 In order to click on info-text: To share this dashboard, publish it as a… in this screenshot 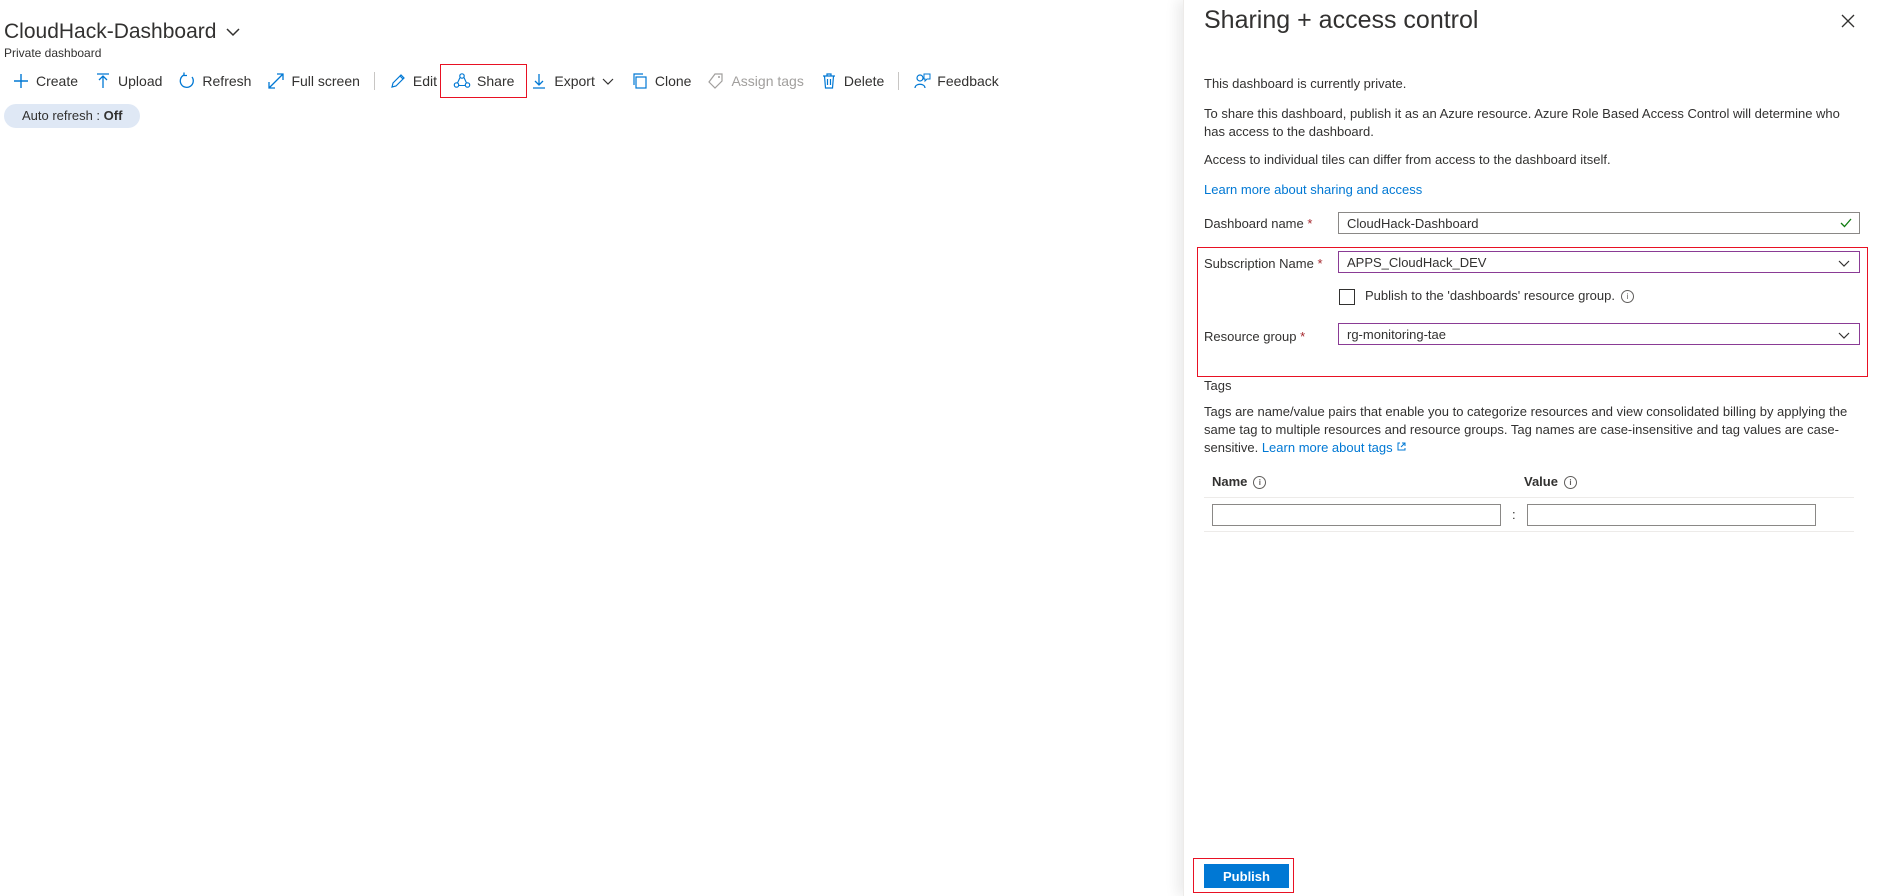, I will do `click(1522, 122)`.